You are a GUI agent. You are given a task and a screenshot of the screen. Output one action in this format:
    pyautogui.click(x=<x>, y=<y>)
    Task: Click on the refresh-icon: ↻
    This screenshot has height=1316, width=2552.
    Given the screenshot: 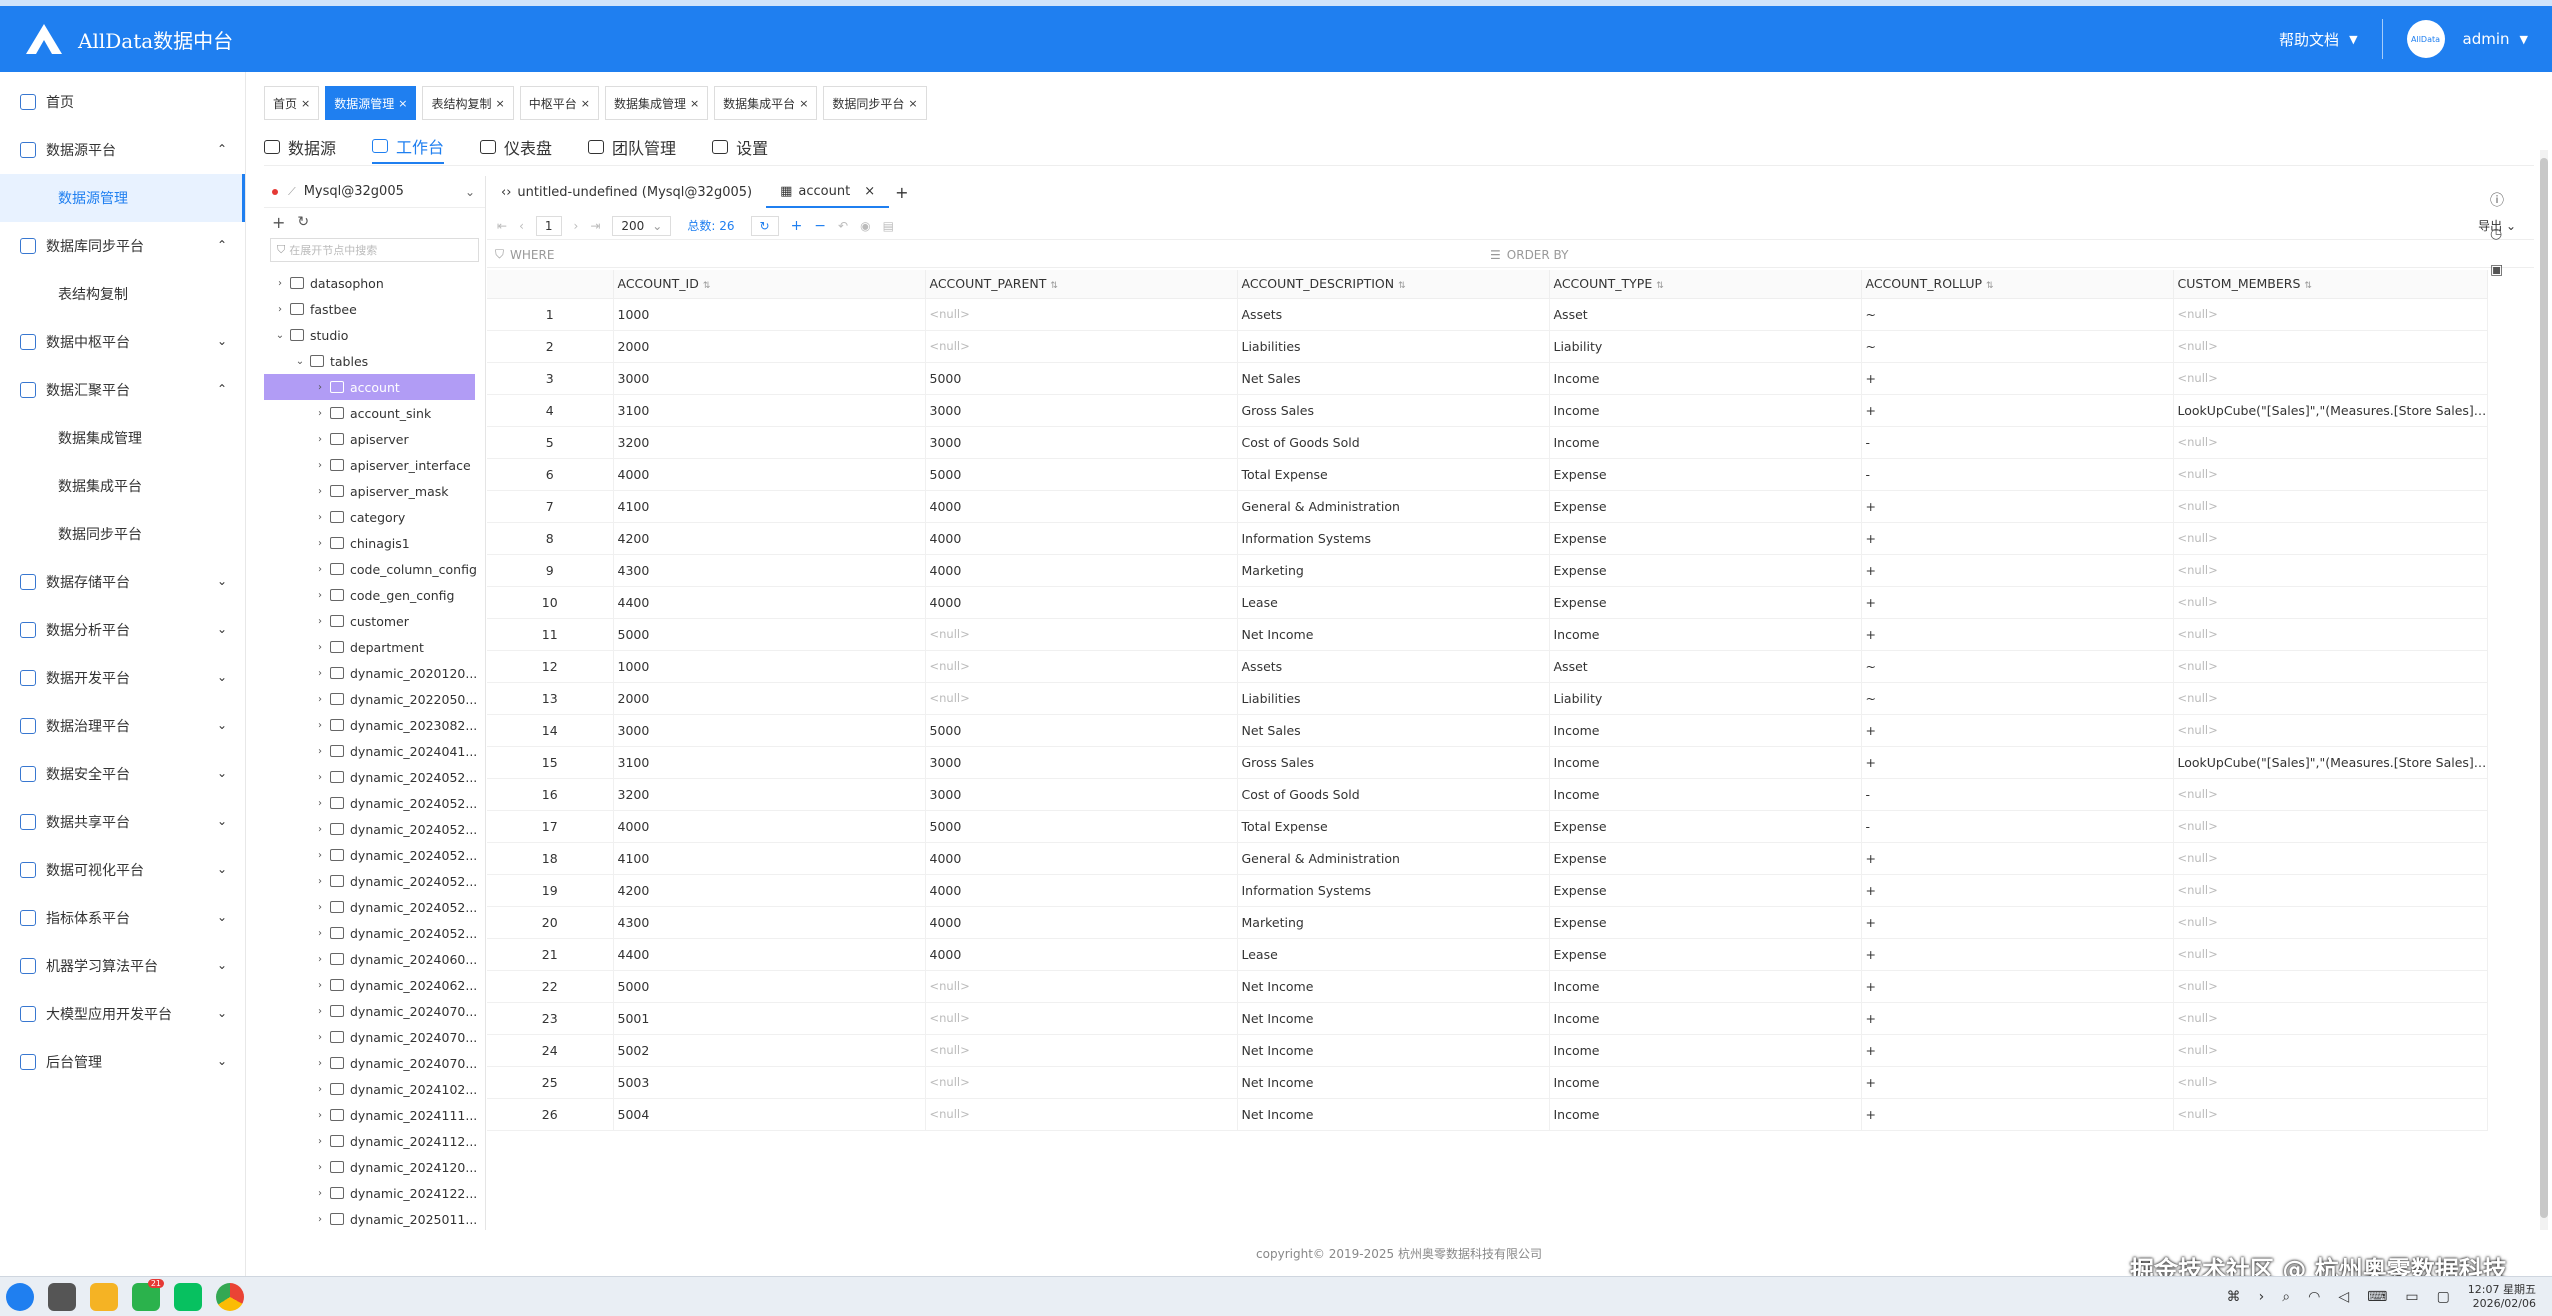 What is the action you would take?
    pyautogui.click(x=303, y=222)
    